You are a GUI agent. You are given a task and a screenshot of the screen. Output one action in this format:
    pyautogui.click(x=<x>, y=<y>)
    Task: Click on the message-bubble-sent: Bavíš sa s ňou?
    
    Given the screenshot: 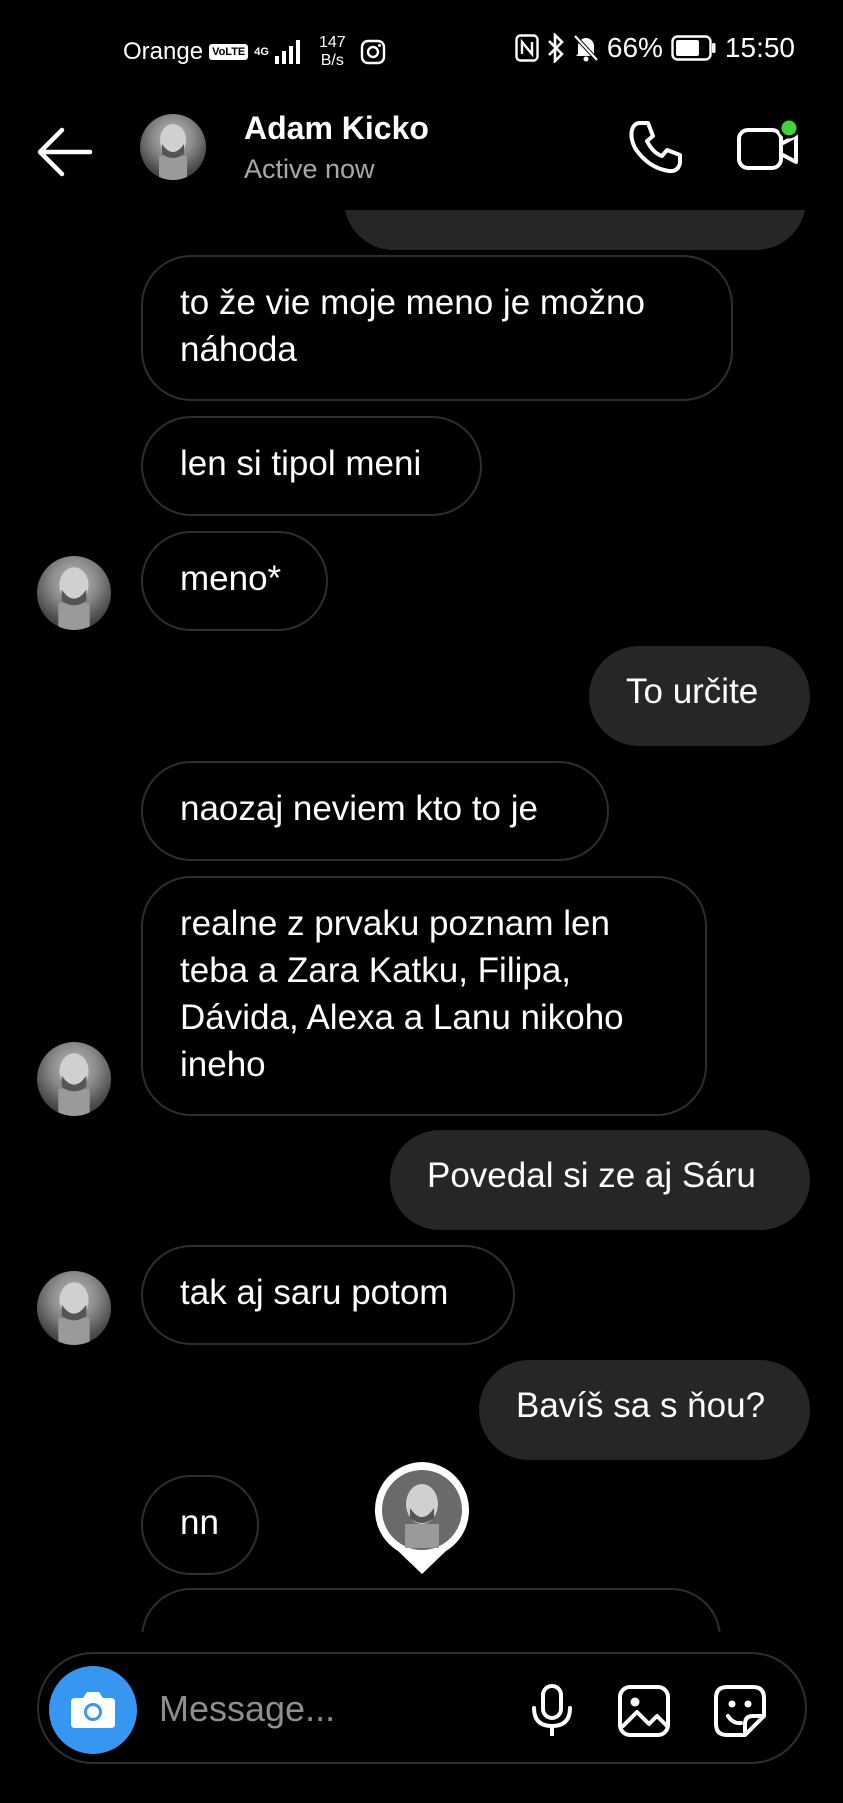 What is the action you would take?
    pyautogui.click(x=644, y=1410)
    